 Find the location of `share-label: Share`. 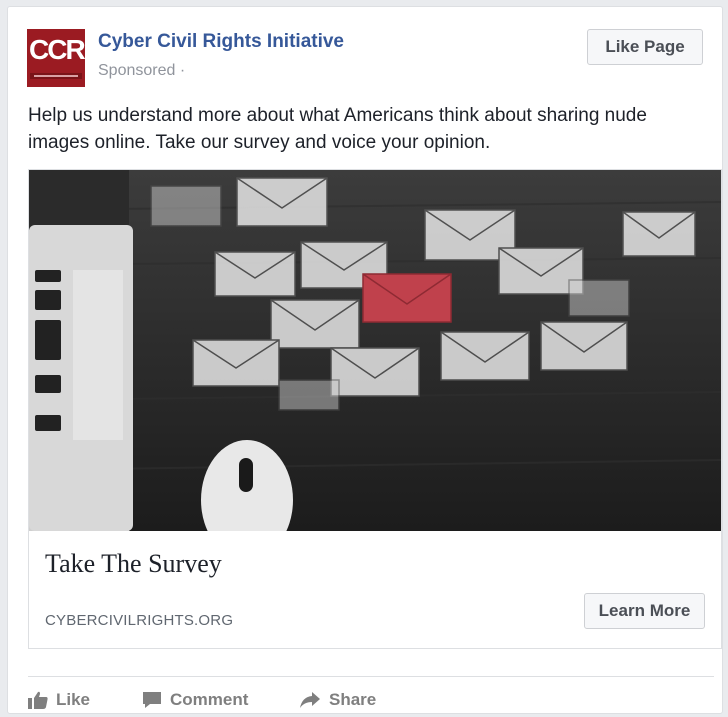

share-label: Share is located at coordinates (353, 699).